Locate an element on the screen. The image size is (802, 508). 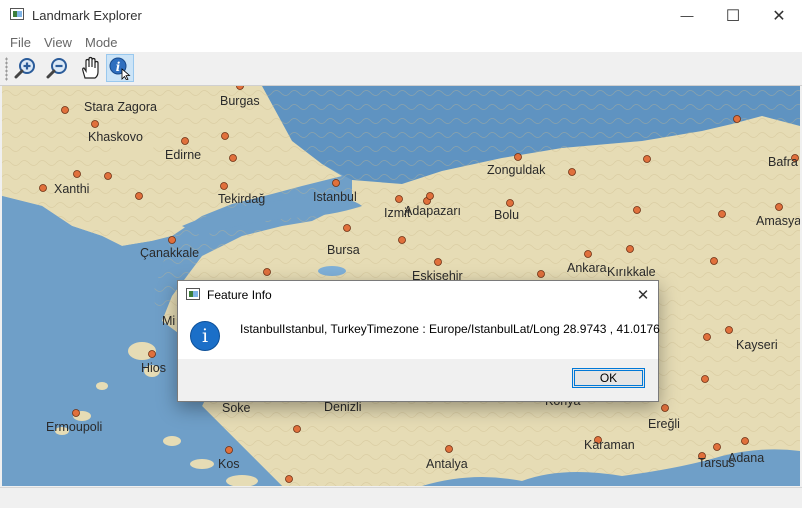
title-bar: Landmark Explorer — ☐ ✕ is located at coordinates (401, 15).